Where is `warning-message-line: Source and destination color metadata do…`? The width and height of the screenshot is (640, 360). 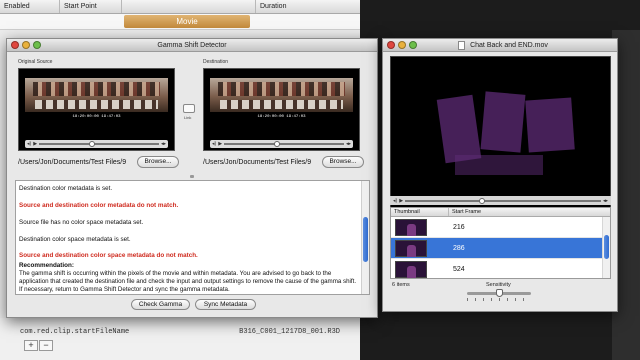
warning-message-line: Source and destination color metadata do… is located at coordinates (99, 205).